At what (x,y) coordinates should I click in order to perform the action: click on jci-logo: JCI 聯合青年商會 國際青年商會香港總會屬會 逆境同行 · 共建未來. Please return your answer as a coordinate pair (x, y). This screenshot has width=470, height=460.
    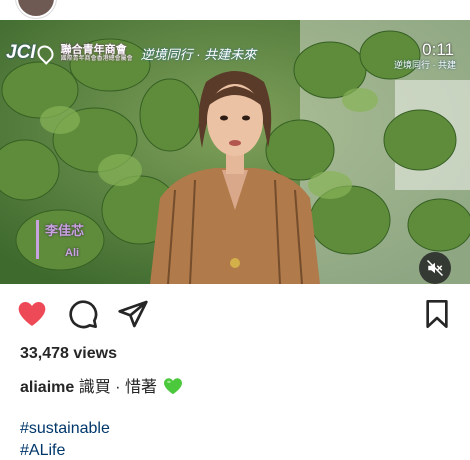
    Looking at the image, I should click on (131, 53).